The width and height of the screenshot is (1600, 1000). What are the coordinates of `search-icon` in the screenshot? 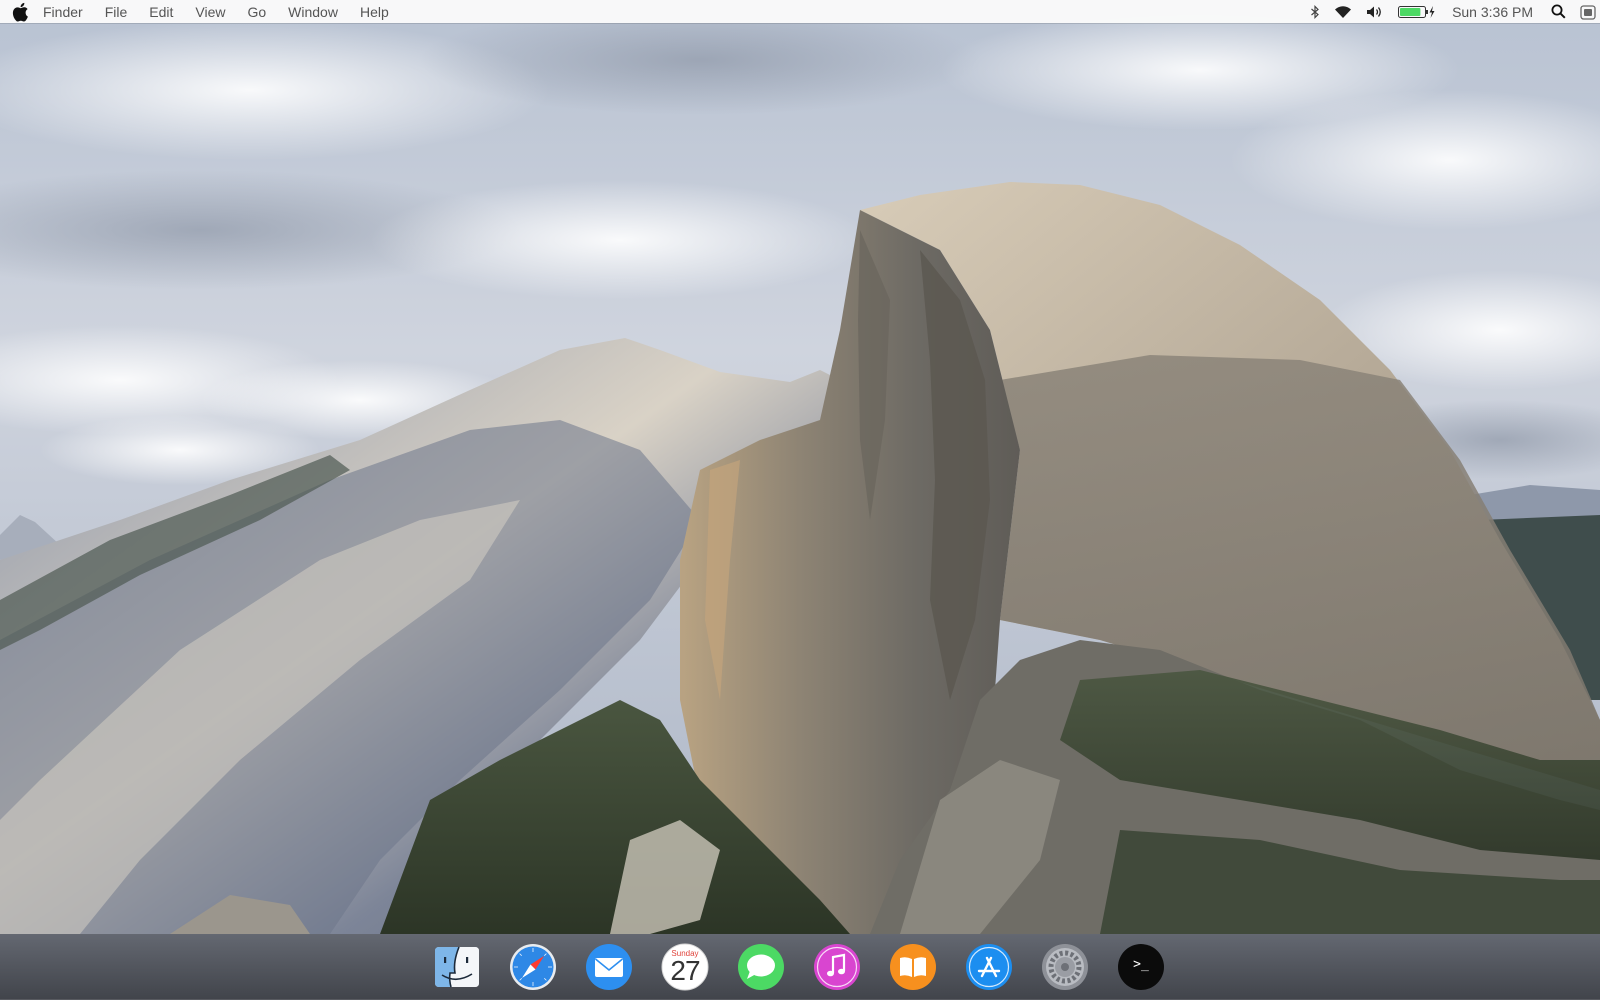 It's located at (1558, 11).